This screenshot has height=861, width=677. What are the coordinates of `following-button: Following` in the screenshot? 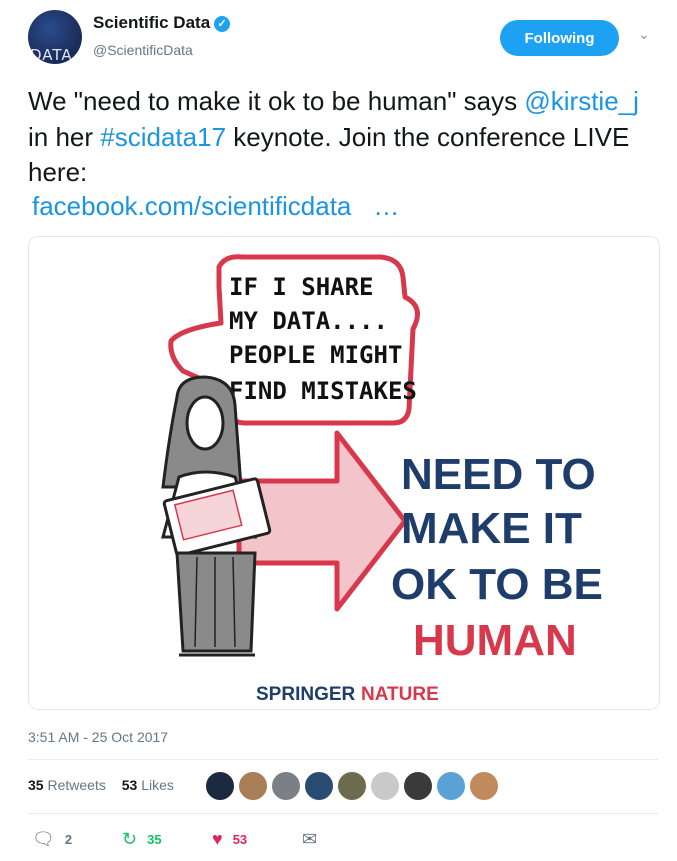 It's located at (559, 38).